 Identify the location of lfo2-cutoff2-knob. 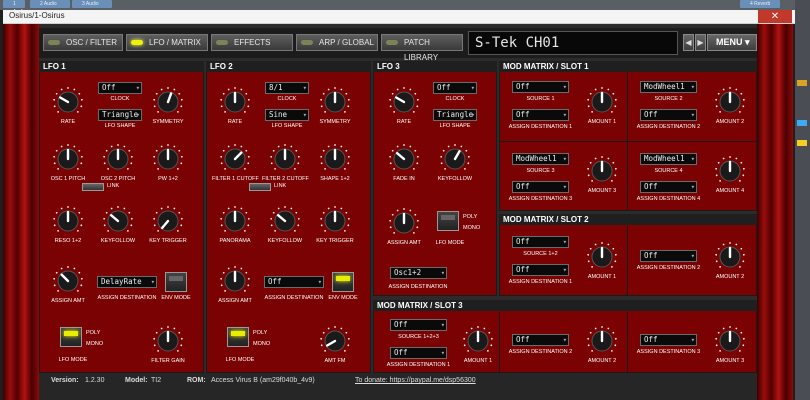
(285, 159).